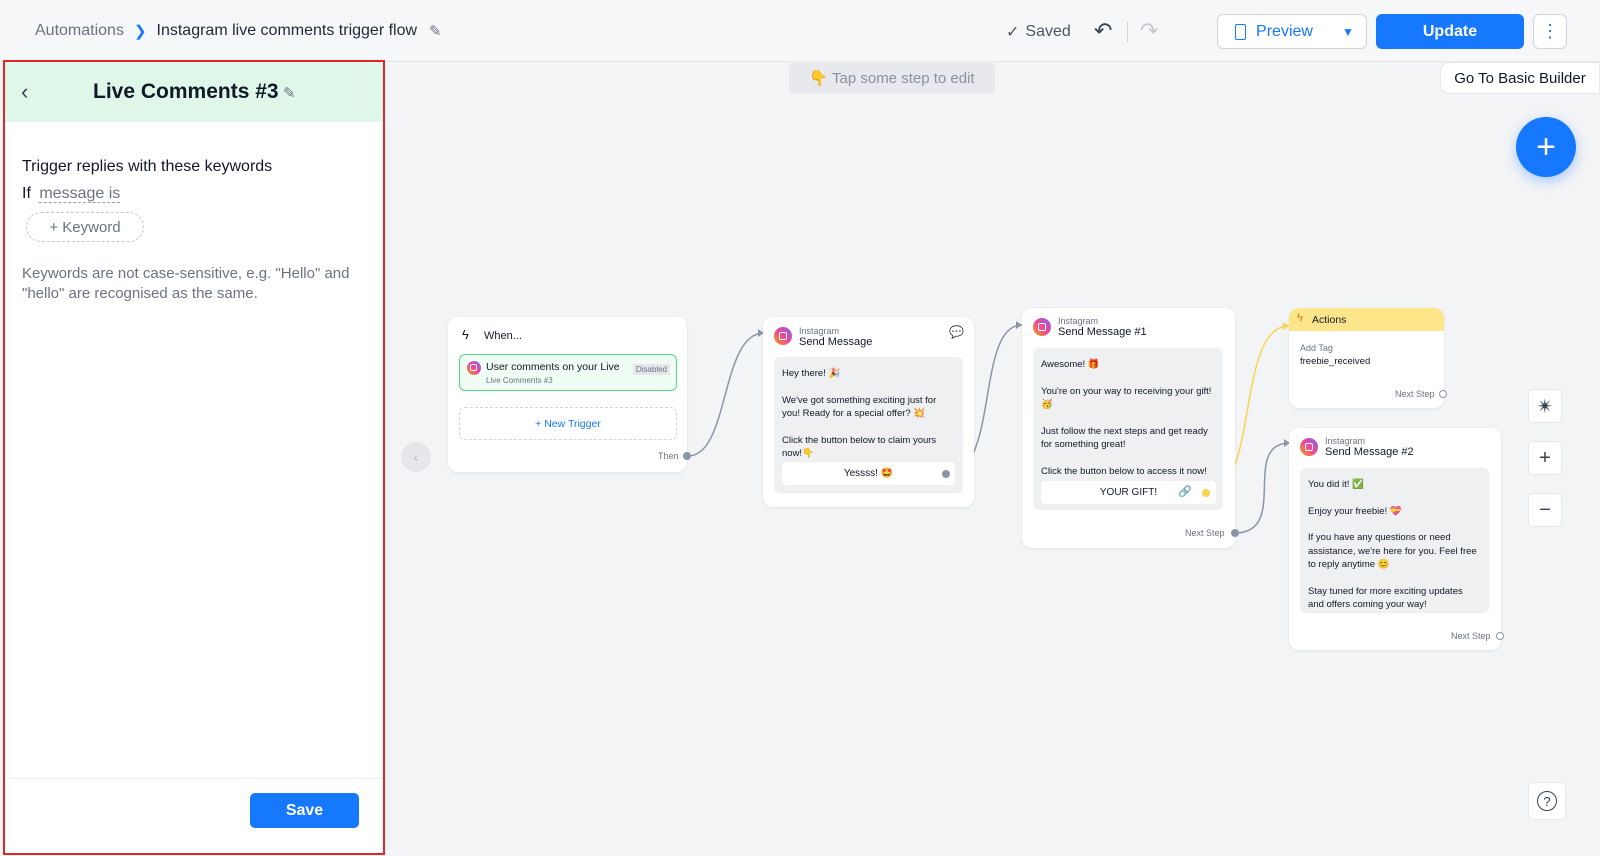 The width and height of the screenshot is (1600, 856). I want to click on chat-bubble-icon: 💬, so click(956, 332).